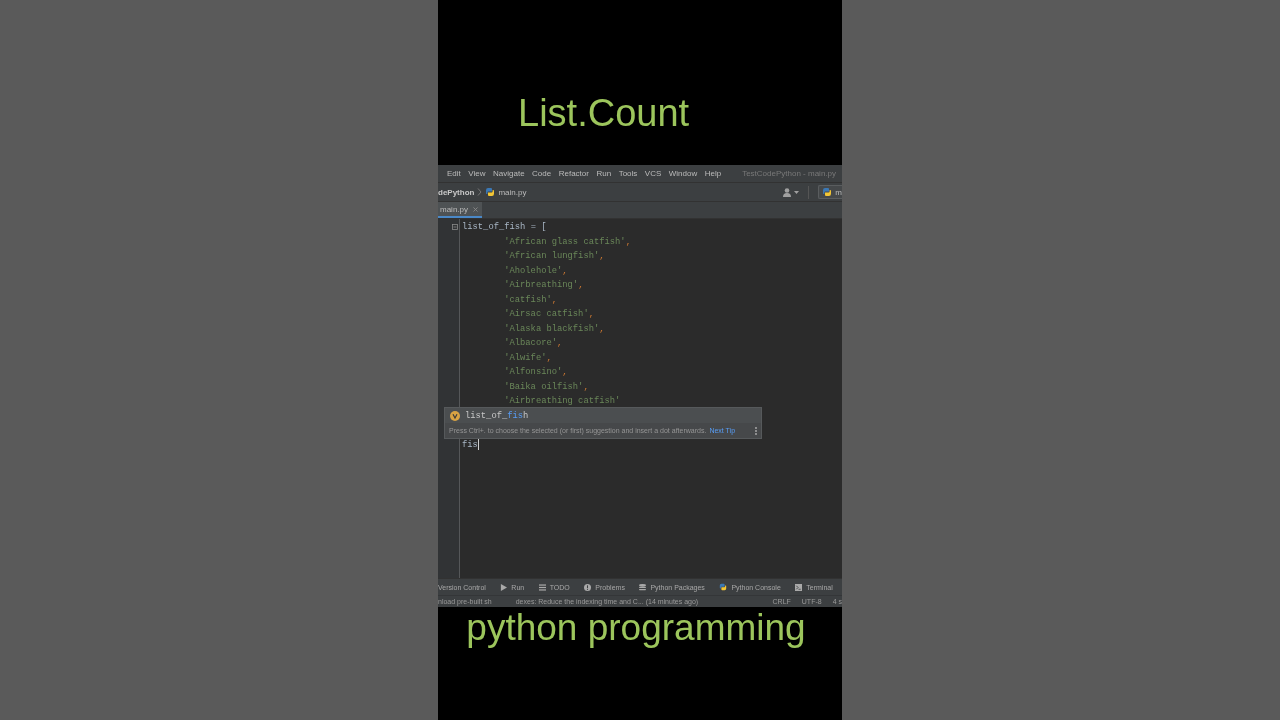 This screenshot has height=720, width=1280. I want to click on info-icon, so click(588, 587).